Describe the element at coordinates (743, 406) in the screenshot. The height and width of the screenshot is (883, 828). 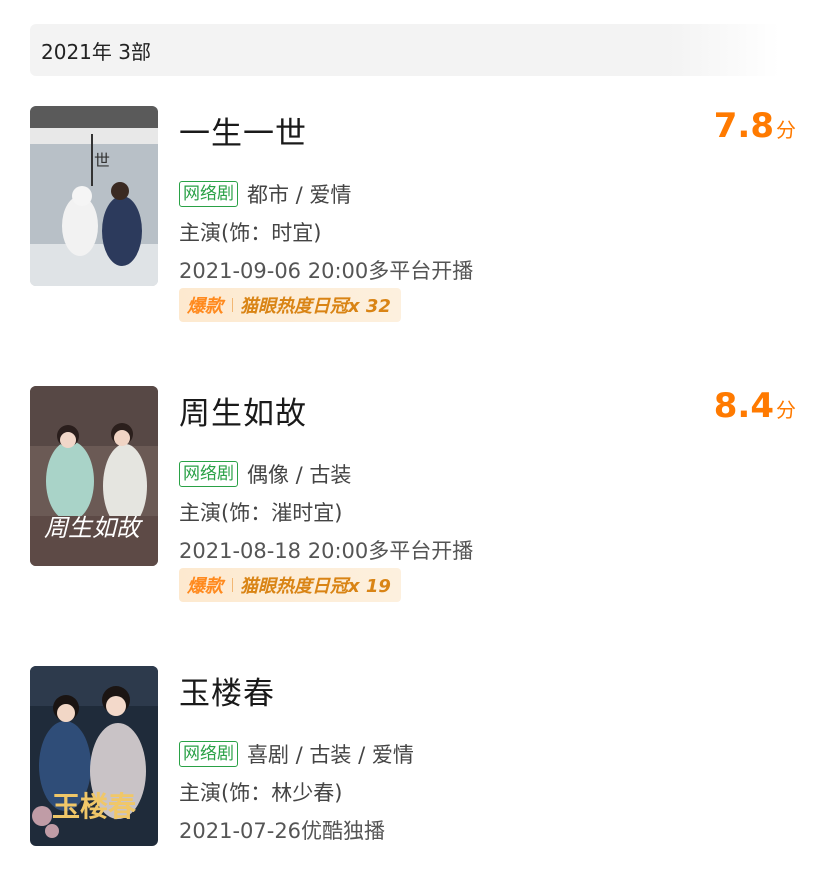
I see `score-value: 8.4` at that location.